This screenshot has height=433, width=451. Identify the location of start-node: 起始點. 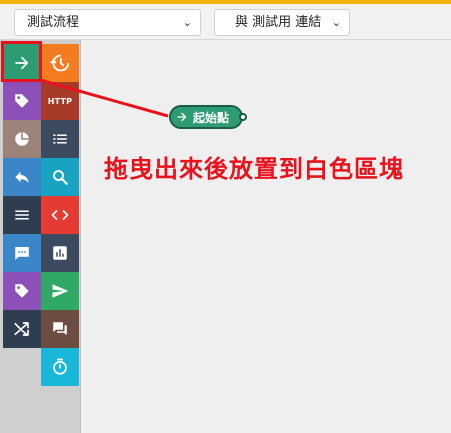
(208, 117).